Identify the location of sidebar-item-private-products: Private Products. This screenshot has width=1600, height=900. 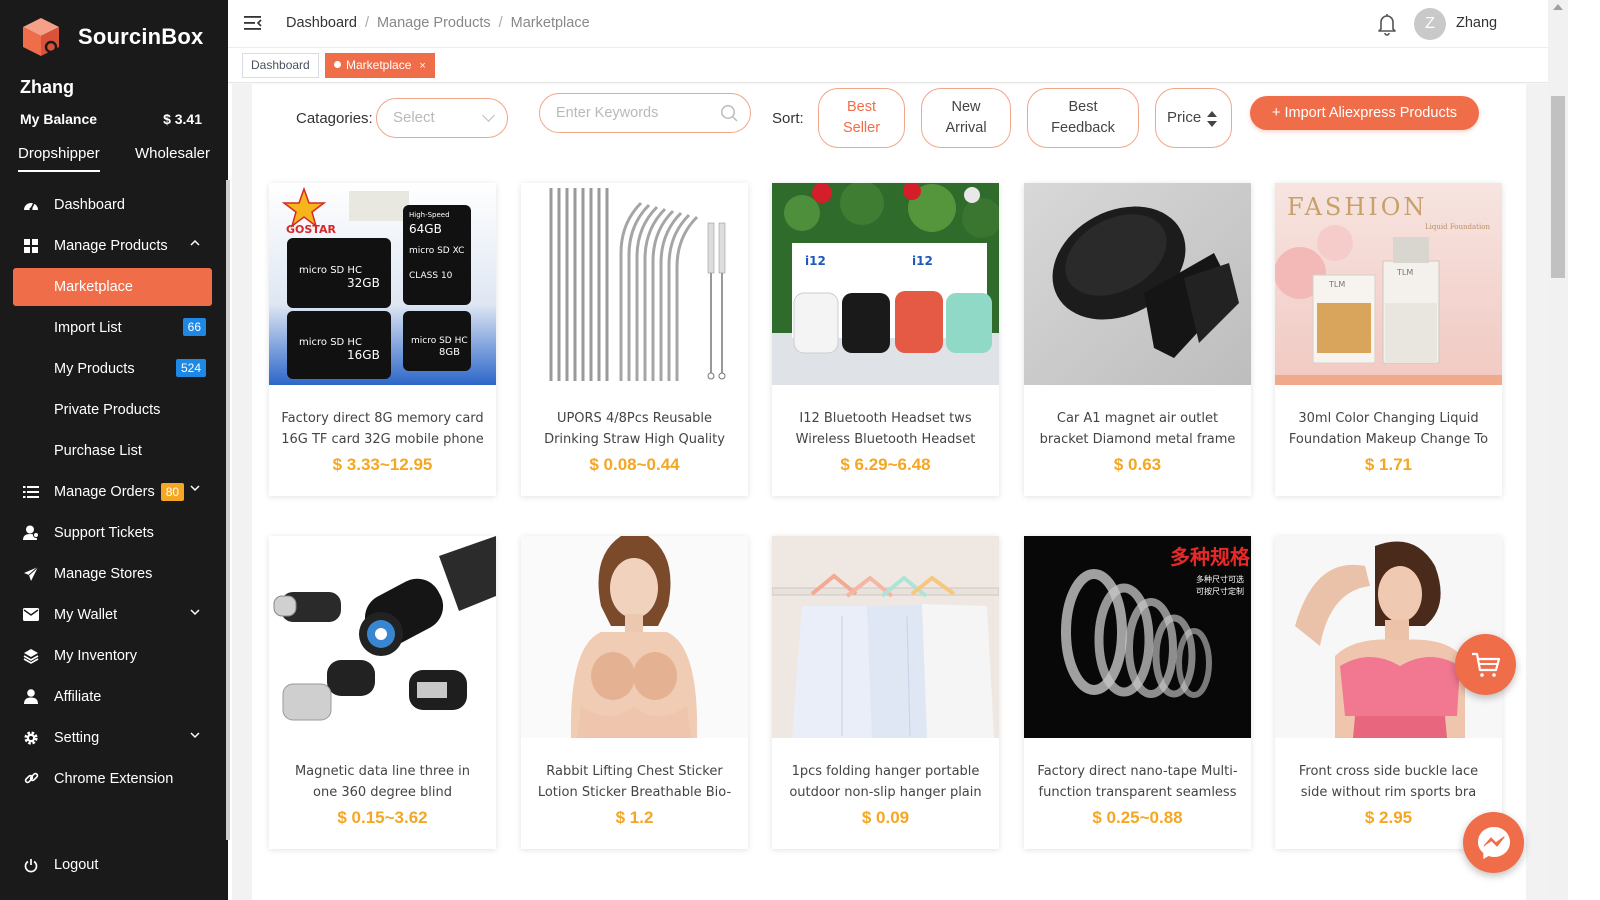
(114, 409).